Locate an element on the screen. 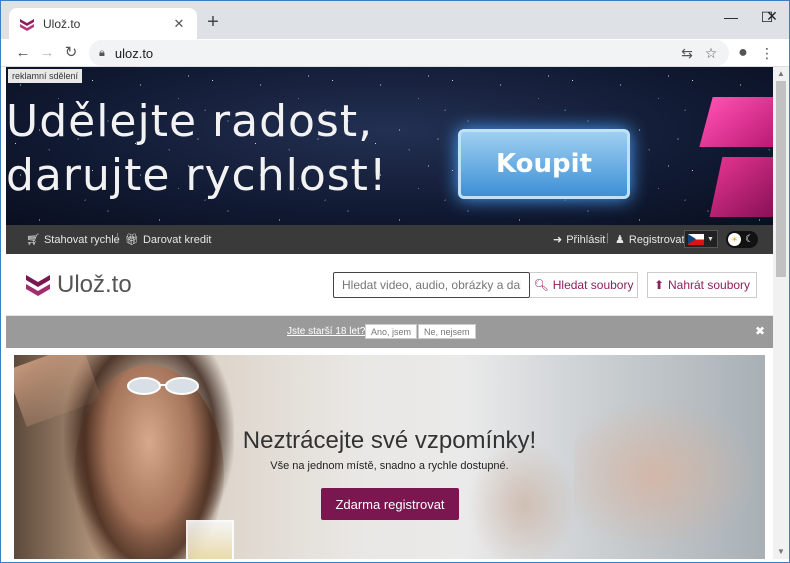 The width and height of the screenshot is (790, 563). reload-icon: ↻ is located at coordinates (71, 53).